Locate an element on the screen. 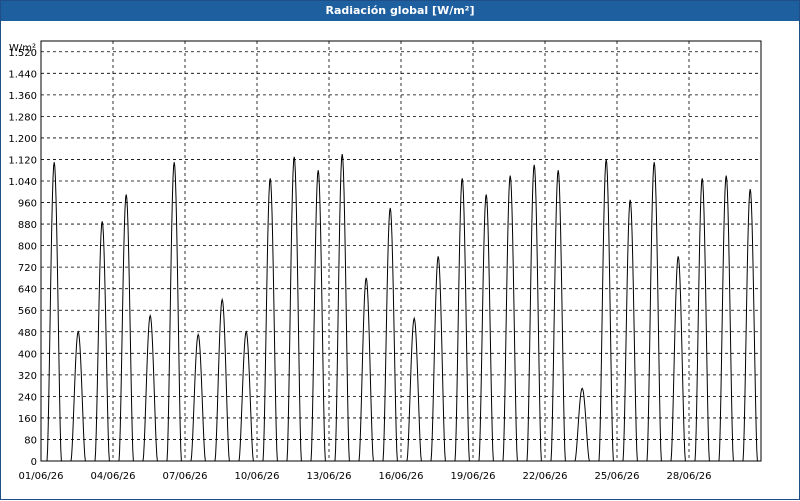  x-tick-label: 01/06/26 is located at coordinates (41, 476).